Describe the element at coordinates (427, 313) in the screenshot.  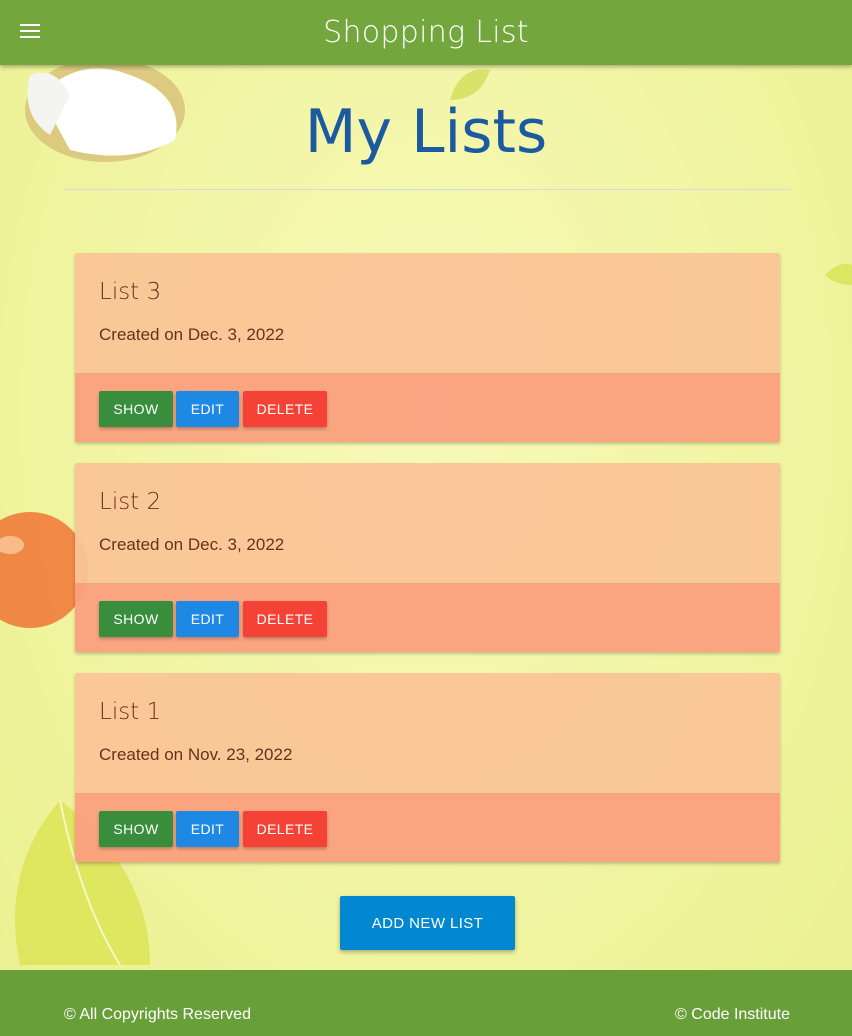
I see `card-content: List 3 Created on Dec. 3, 2022` at that location.